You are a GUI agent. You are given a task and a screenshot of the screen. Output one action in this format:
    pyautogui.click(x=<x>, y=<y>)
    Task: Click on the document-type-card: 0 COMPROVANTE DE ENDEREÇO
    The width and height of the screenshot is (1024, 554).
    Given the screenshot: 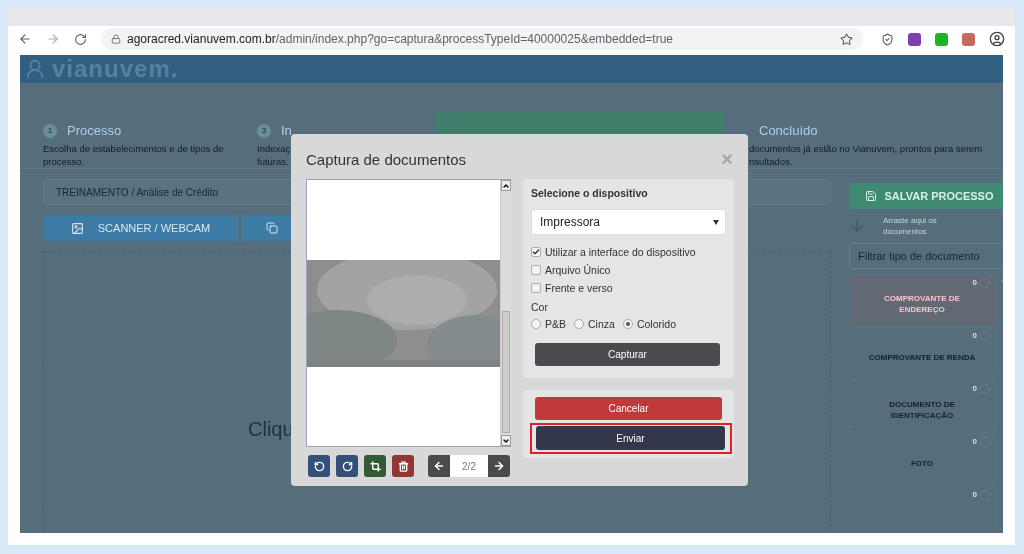 What is the action you would take?
    pyautogui.click(x=922, y=300)
    